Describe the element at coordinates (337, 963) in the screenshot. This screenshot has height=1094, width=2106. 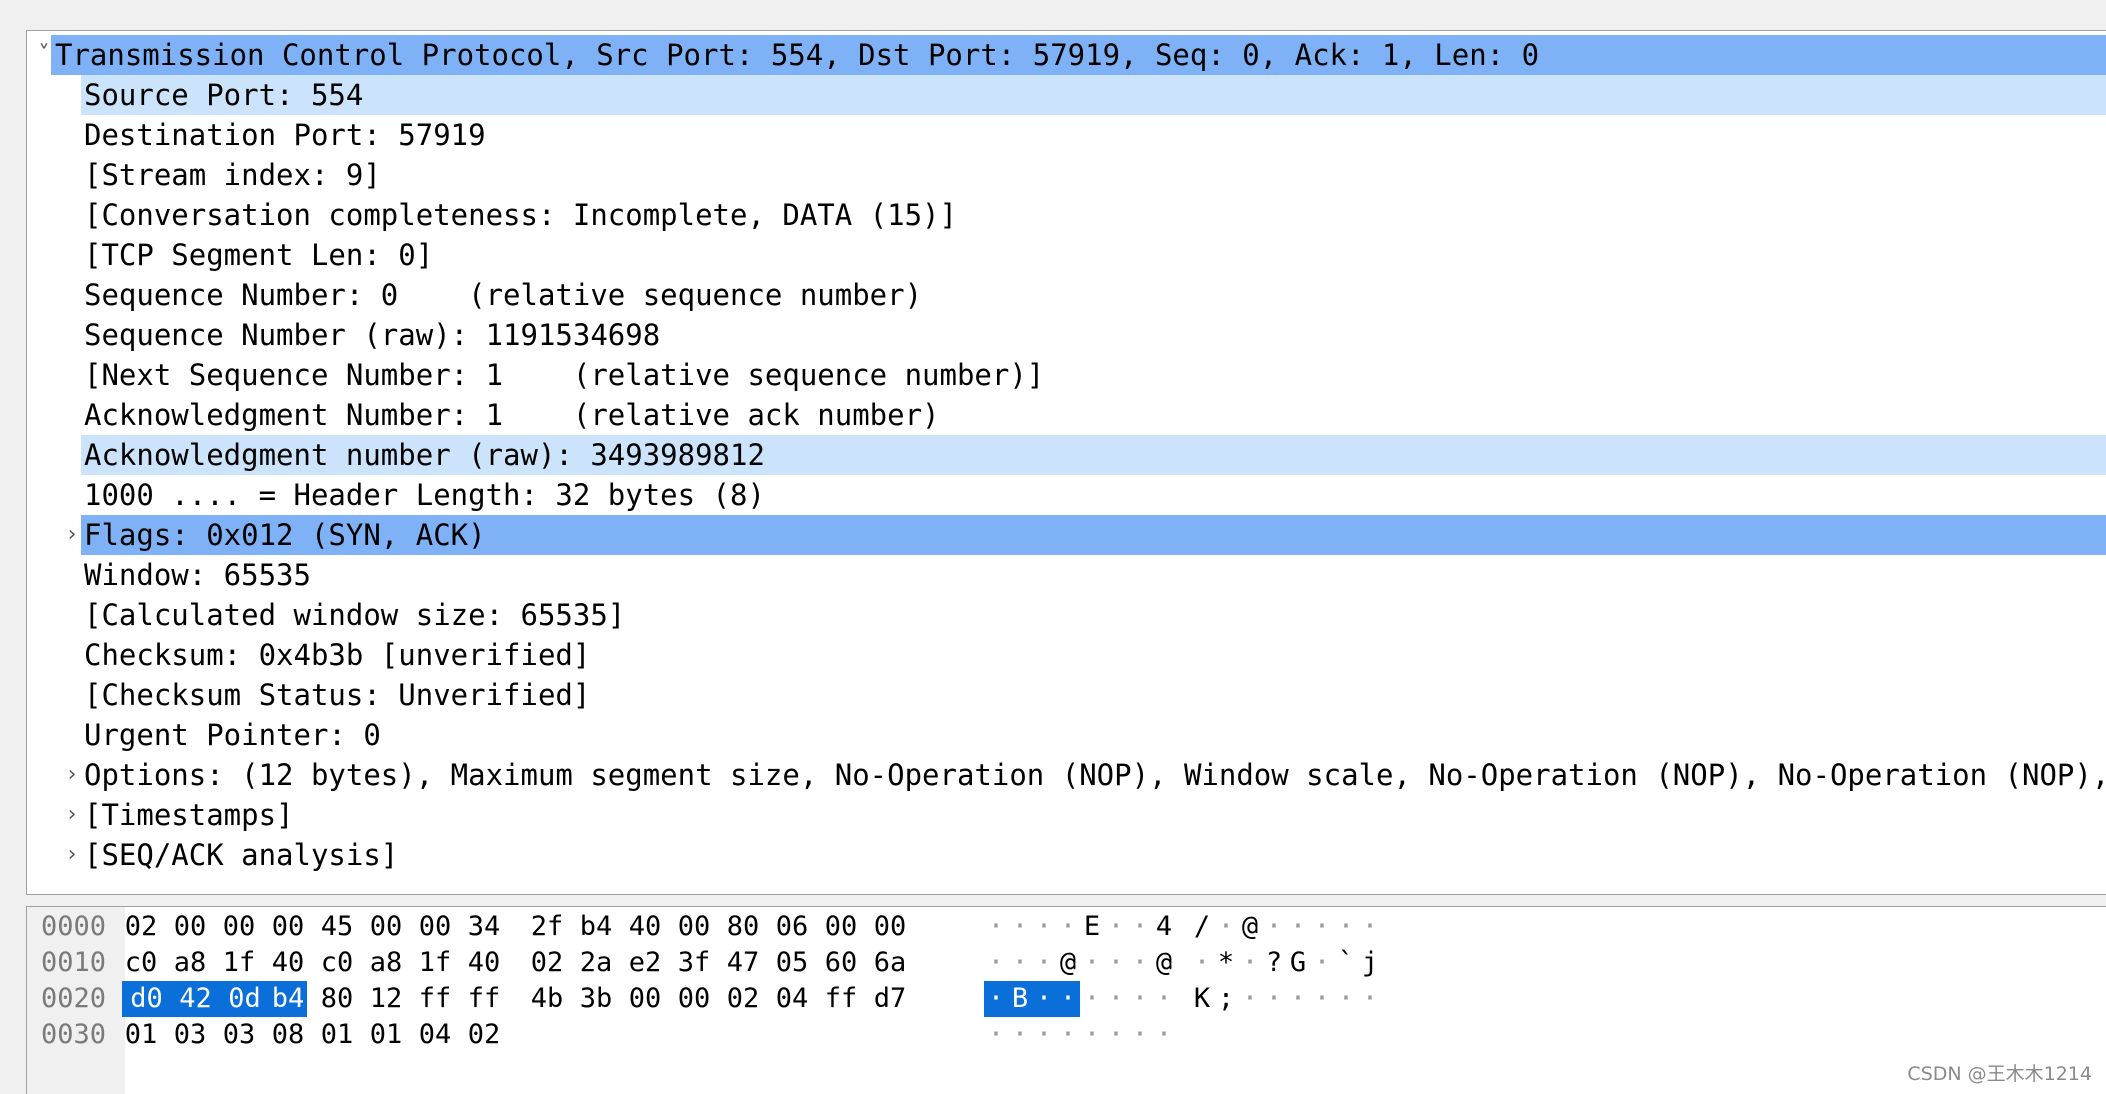
I see `hex-byte: c0` at that location.